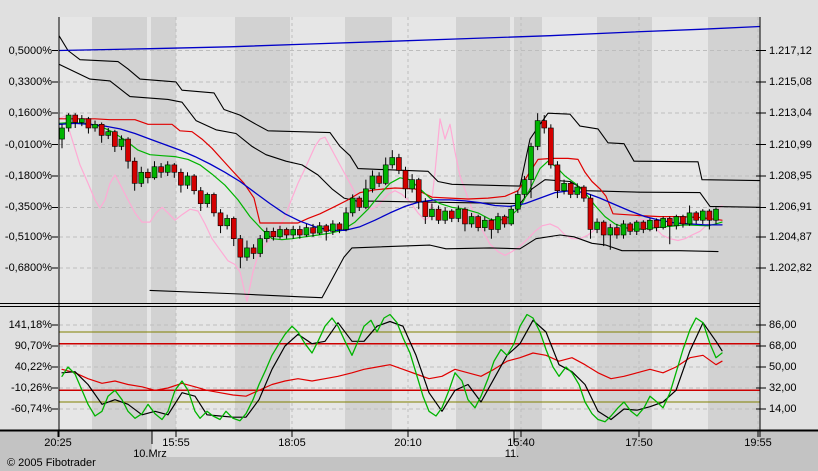 The height and width of the screenshot is (471, 818). I want to click on time-axis-label: 17:50, so click(639, 443).